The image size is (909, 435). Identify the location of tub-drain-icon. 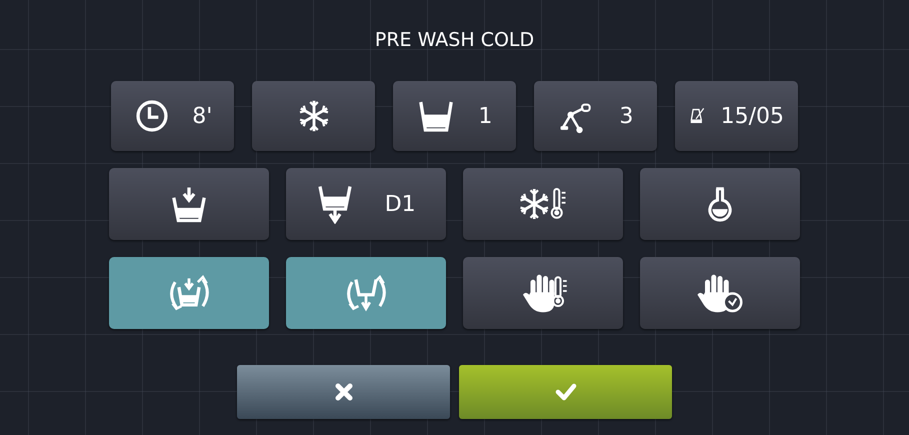
(335, 204).